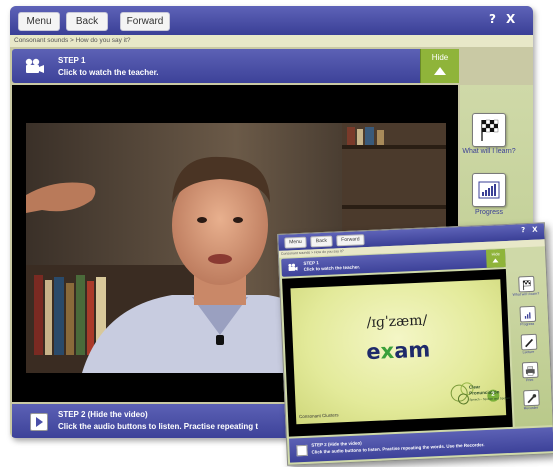 The width and height of the screenshot is (553, 467). What do you see at coordinates (293, 267) in the screenshot?
I see `inset-video-camera-icon` at bounding box center [293, 267].